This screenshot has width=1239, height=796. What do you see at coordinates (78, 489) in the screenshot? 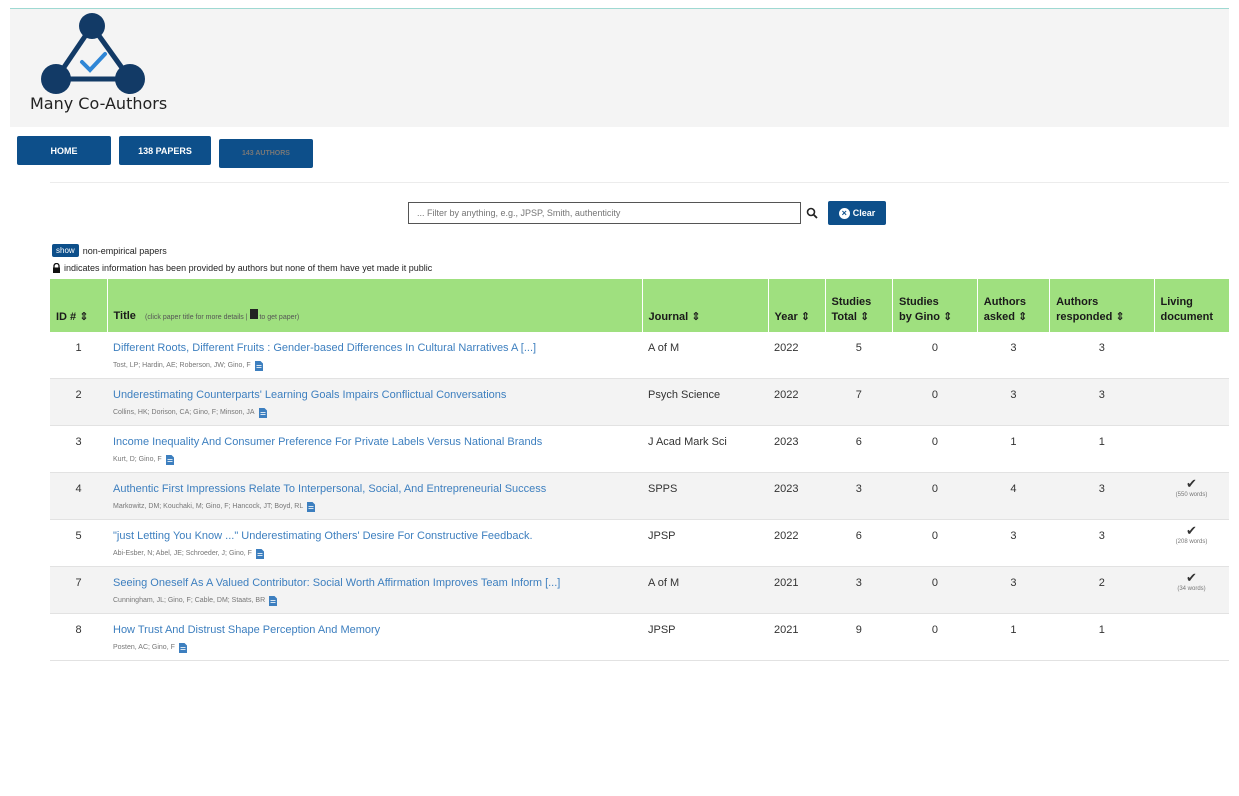
I see `cell-id: 4` at bounding box center [78, 489].